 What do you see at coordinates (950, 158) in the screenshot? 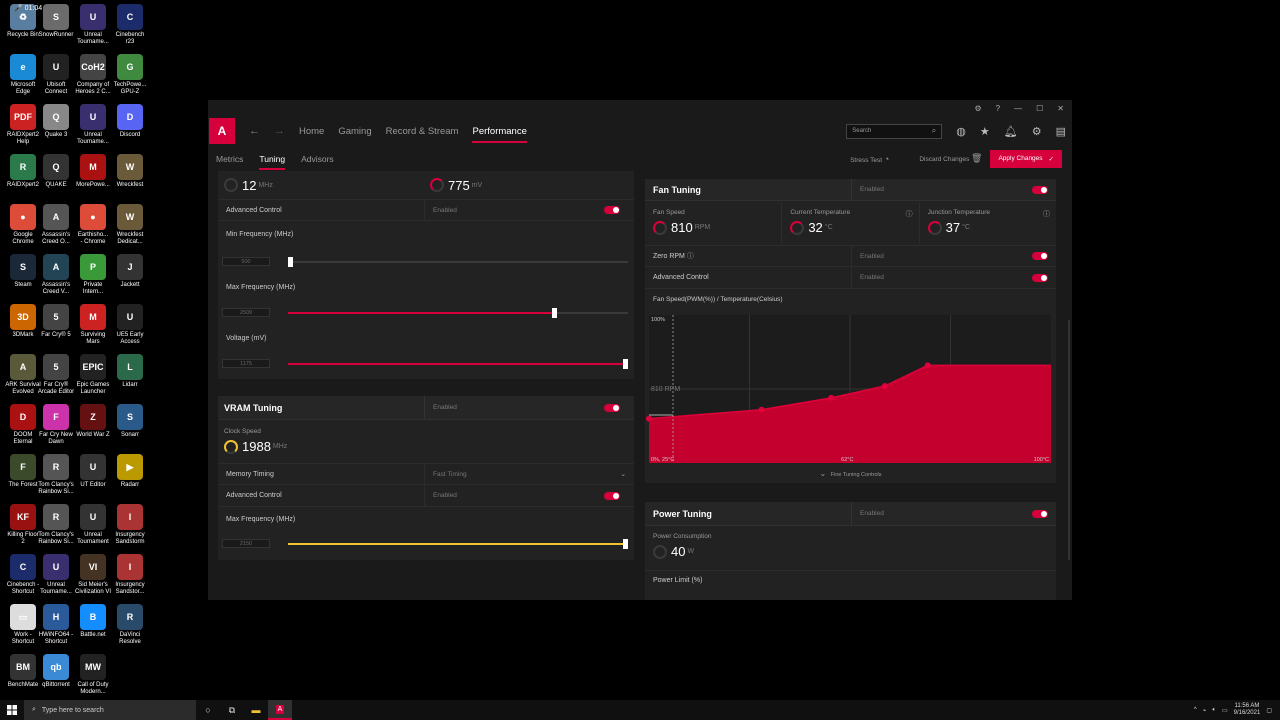
I see `discard-changes-button: Discard Changes 🗑︎` at bounding box center [950, 158].